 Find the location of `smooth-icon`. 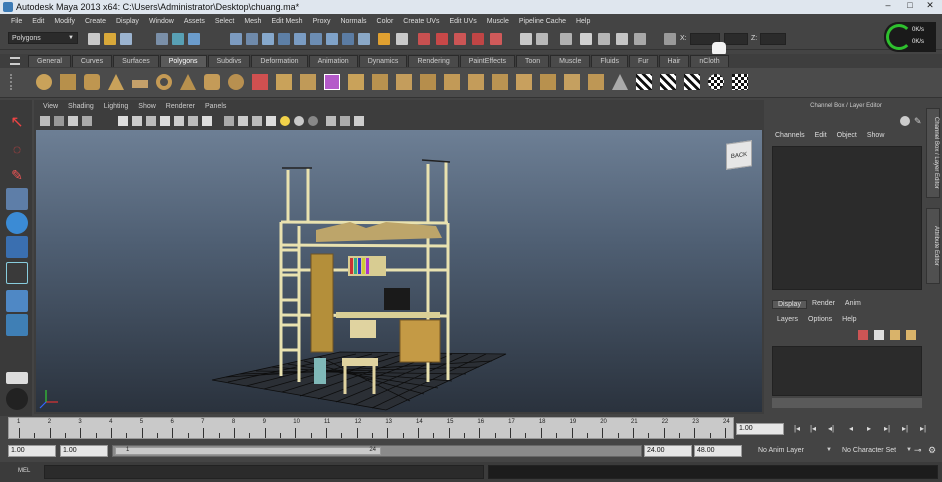

smooth-icon is located at coordinates (332, 82).